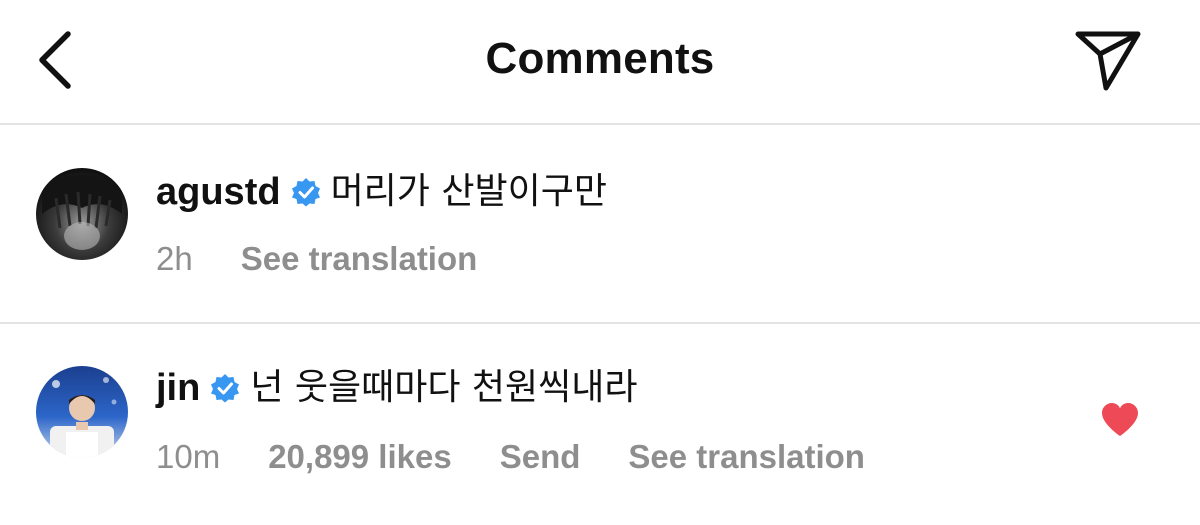 This screenshot has height=525, width=1200. I want to click on heart-icon, so click(1120, 420).